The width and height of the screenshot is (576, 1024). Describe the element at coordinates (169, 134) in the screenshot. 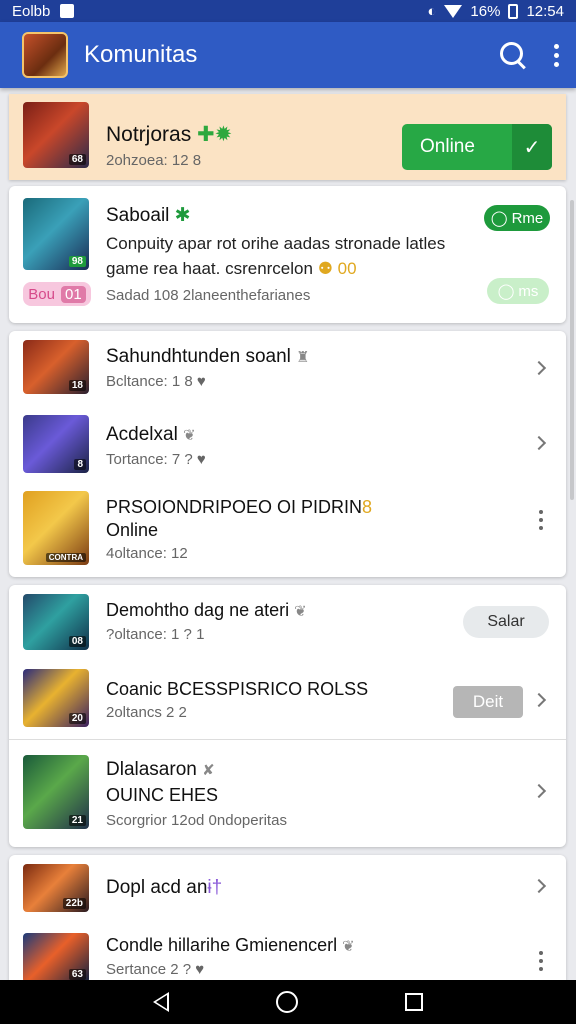

I see `featured-name: Notrjoras ✚✹` at that location.